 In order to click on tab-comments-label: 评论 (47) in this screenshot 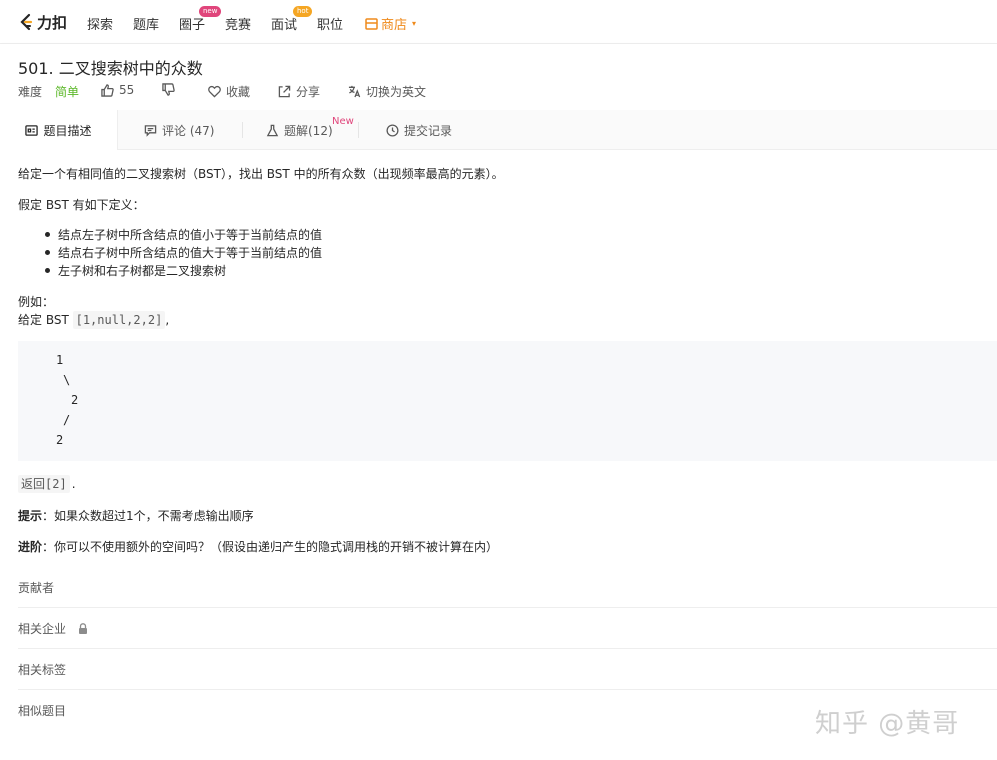, I will do `click(188, 130)`.